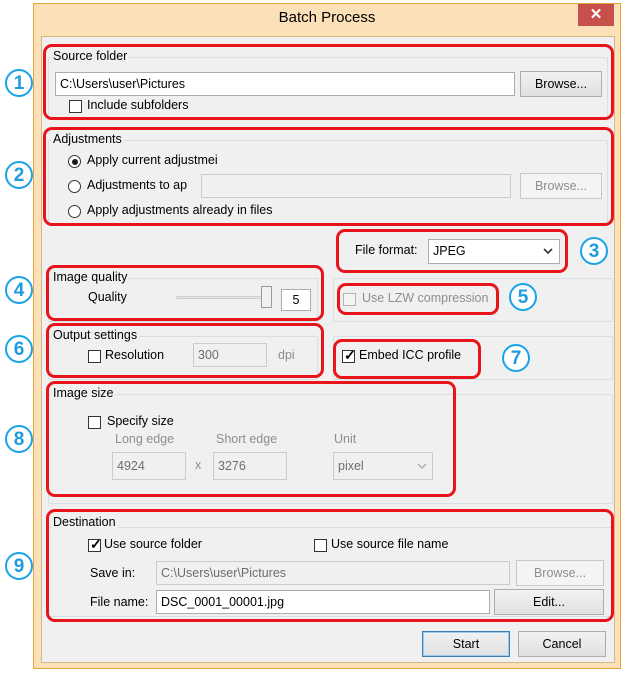 The image size is (626, 675). I want to click on callout-number-1: 1, so click(19, 83).